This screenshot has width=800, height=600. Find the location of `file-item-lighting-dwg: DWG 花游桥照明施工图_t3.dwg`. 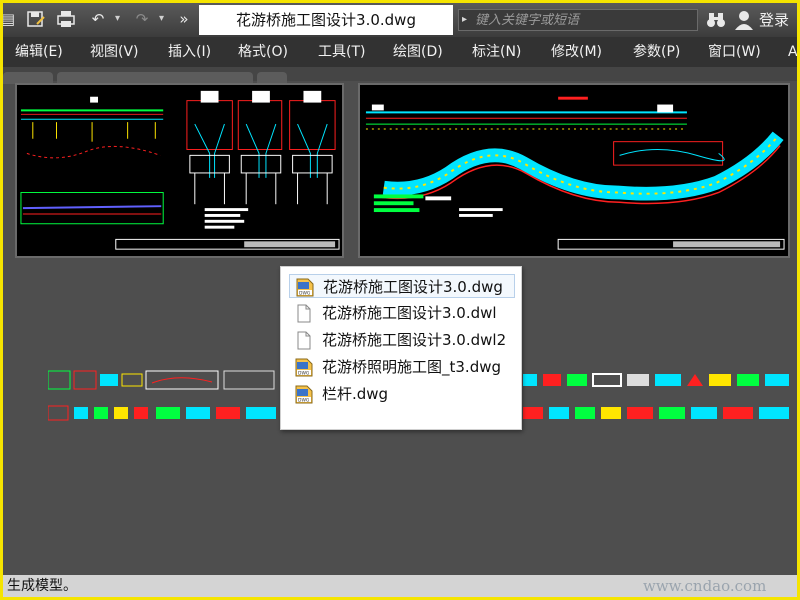

file-item-lighting-dwg: DWG 花游桥照明施工图_t3.dwg is located at coordinates (402, 367).